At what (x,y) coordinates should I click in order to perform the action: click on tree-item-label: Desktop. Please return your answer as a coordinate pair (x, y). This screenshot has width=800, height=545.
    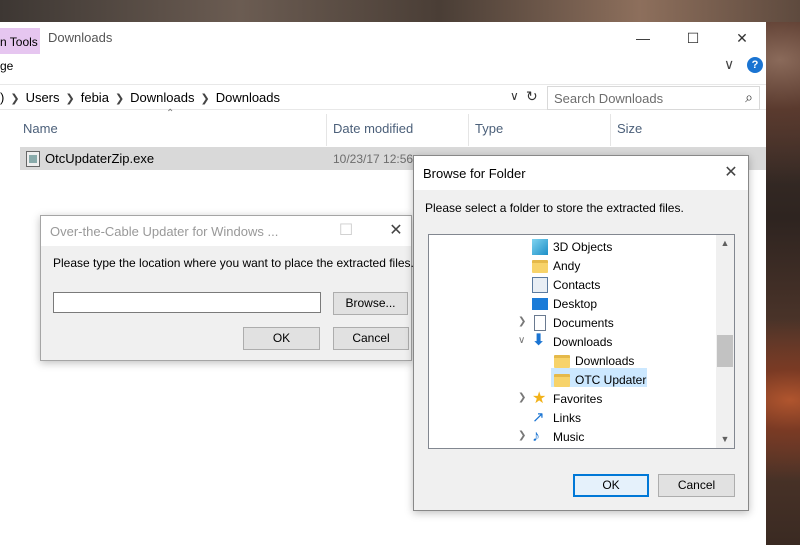
    Looking at the image, I should click on (575, 304).